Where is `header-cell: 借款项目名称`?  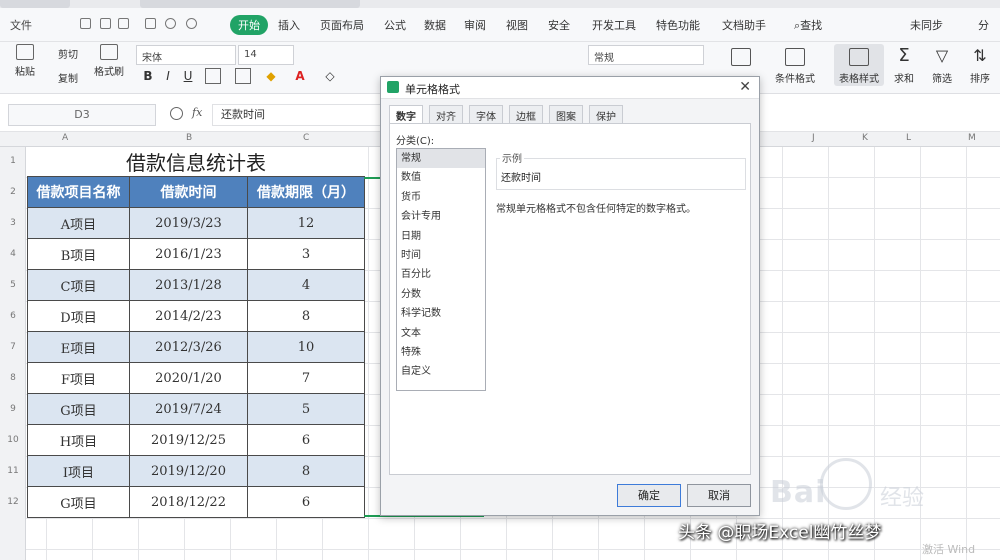 header-cell: 借款项目名称 is located at coordinates (78, 192).